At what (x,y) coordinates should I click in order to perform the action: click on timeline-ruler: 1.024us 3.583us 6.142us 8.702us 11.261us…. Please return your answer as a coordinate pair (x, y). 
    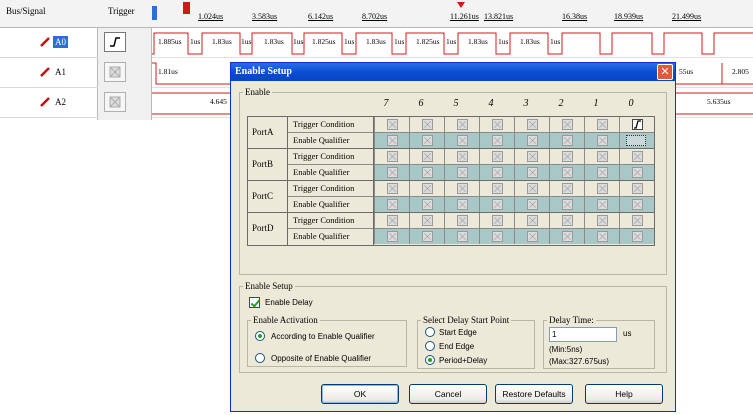
    Looking at the image, I should click on (452, 14).